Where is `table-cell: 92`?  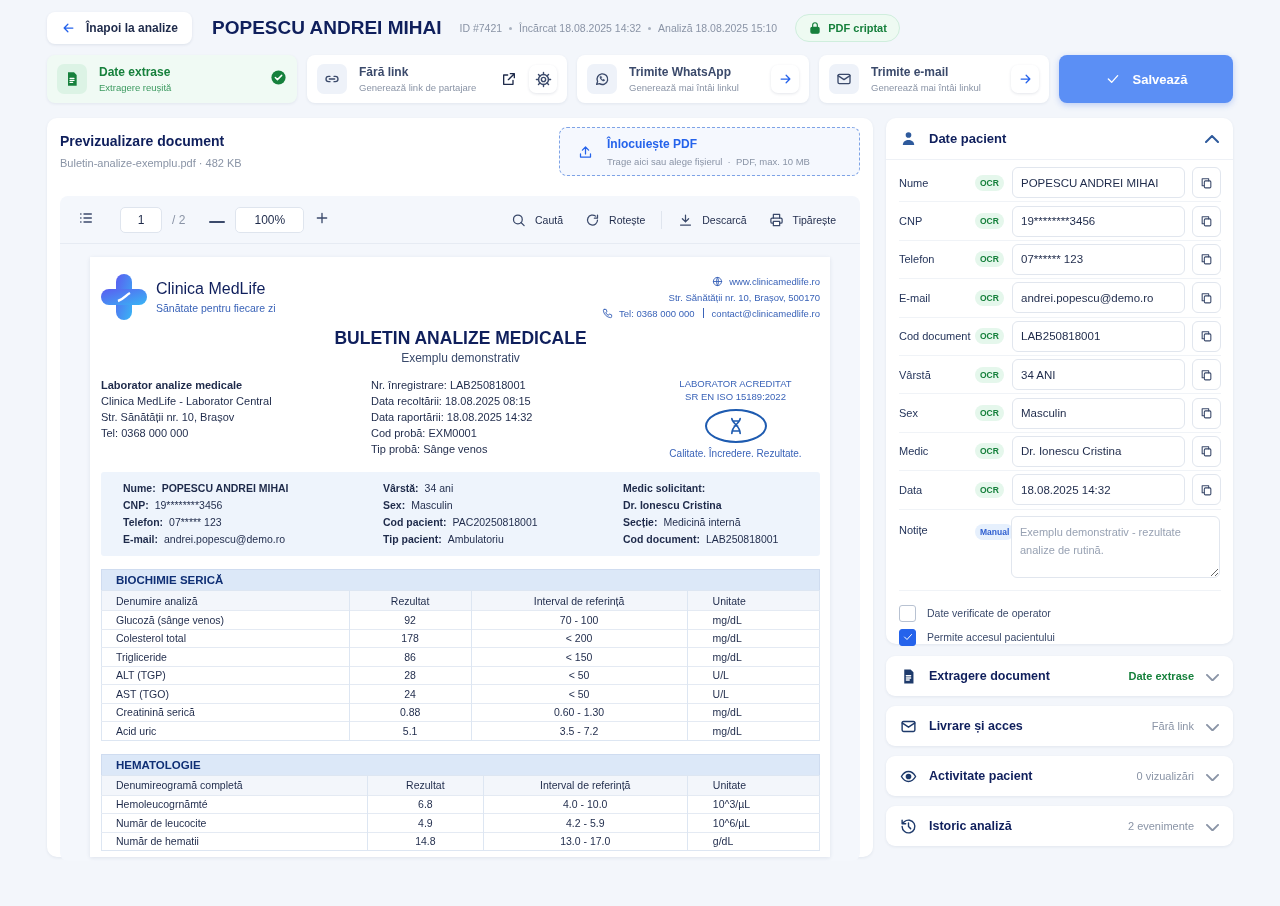 table-cell: 92 is located at coordinates (410, 619).